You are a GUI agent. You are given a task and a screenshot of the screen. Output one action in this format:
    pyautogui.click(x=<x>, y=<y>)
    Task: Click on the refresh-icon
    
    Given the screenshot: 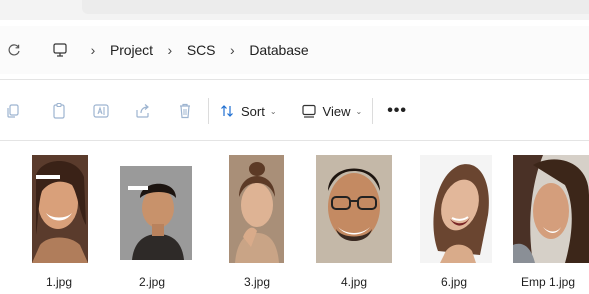 What is the action you would take?
    pyautogui.click(x=14, y=50)
    